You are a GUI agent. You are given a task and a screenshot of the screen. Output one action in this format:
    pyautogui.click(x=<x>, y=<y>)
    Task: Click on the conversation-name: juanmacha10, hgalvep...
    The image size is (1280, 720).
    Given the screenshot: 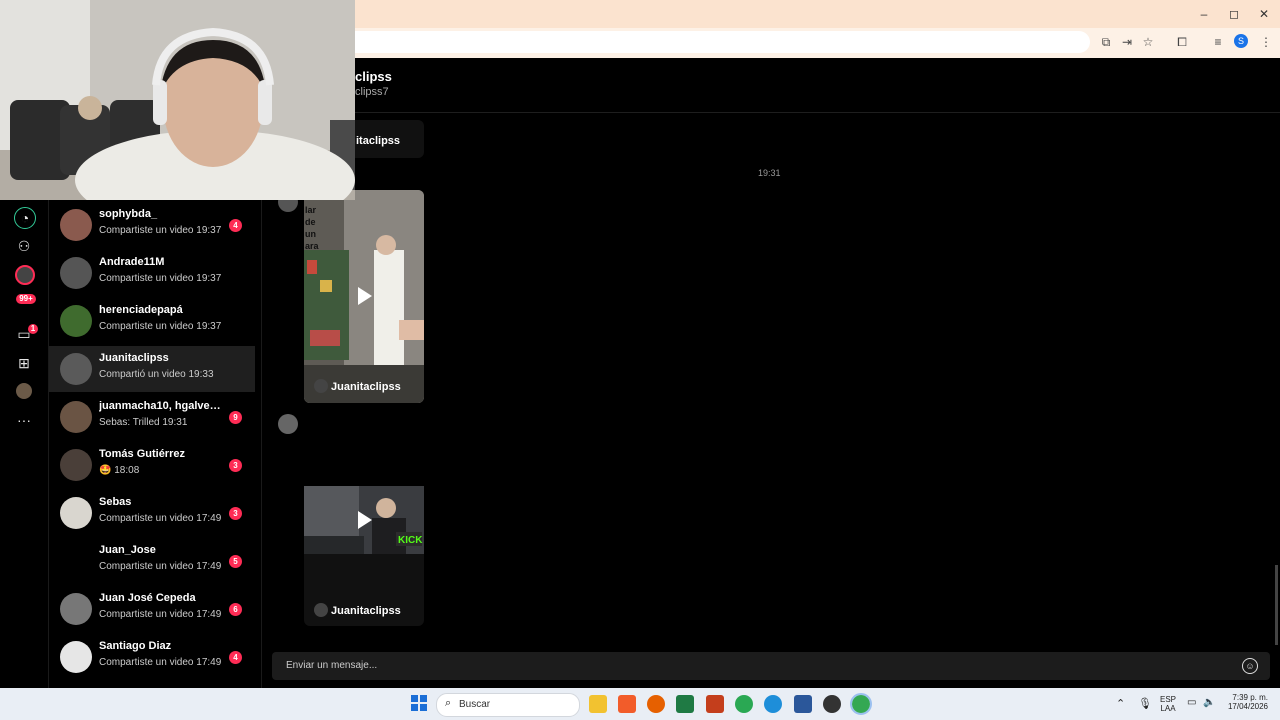 What is the action you would take?
    pyautogui.click(x=161, y=406)
    